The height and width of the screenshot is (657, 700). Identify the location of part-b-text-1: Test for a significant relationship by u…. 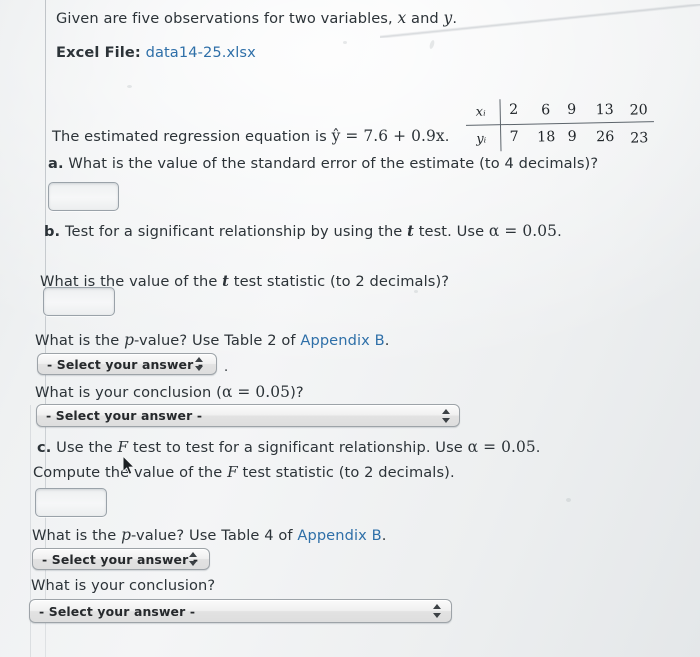
(236, 231).